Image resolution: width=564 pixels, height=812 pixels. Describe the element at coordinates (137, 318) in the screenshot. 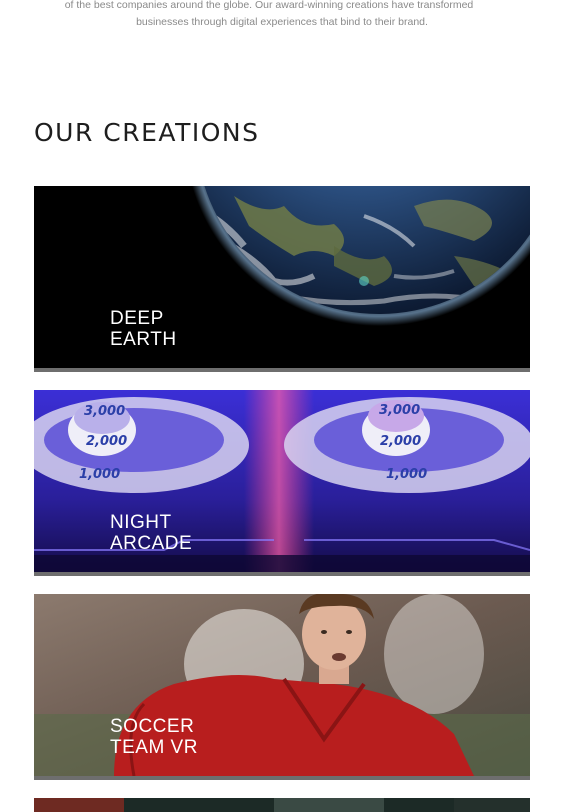

I see `card-title-line-1: DEEP` at that location.